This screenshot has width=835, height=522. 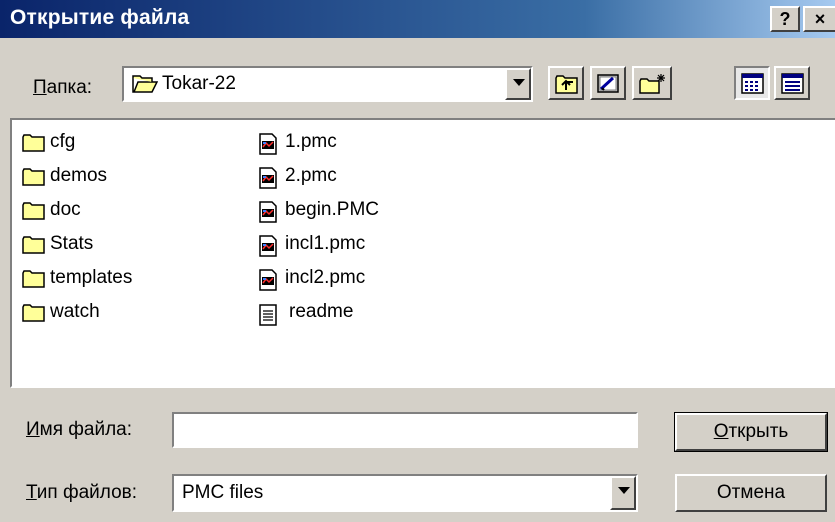 What do you see at coordinates (792, 83) in the screenshot?
I see `details-view-button` at bounding box center [792, 83].